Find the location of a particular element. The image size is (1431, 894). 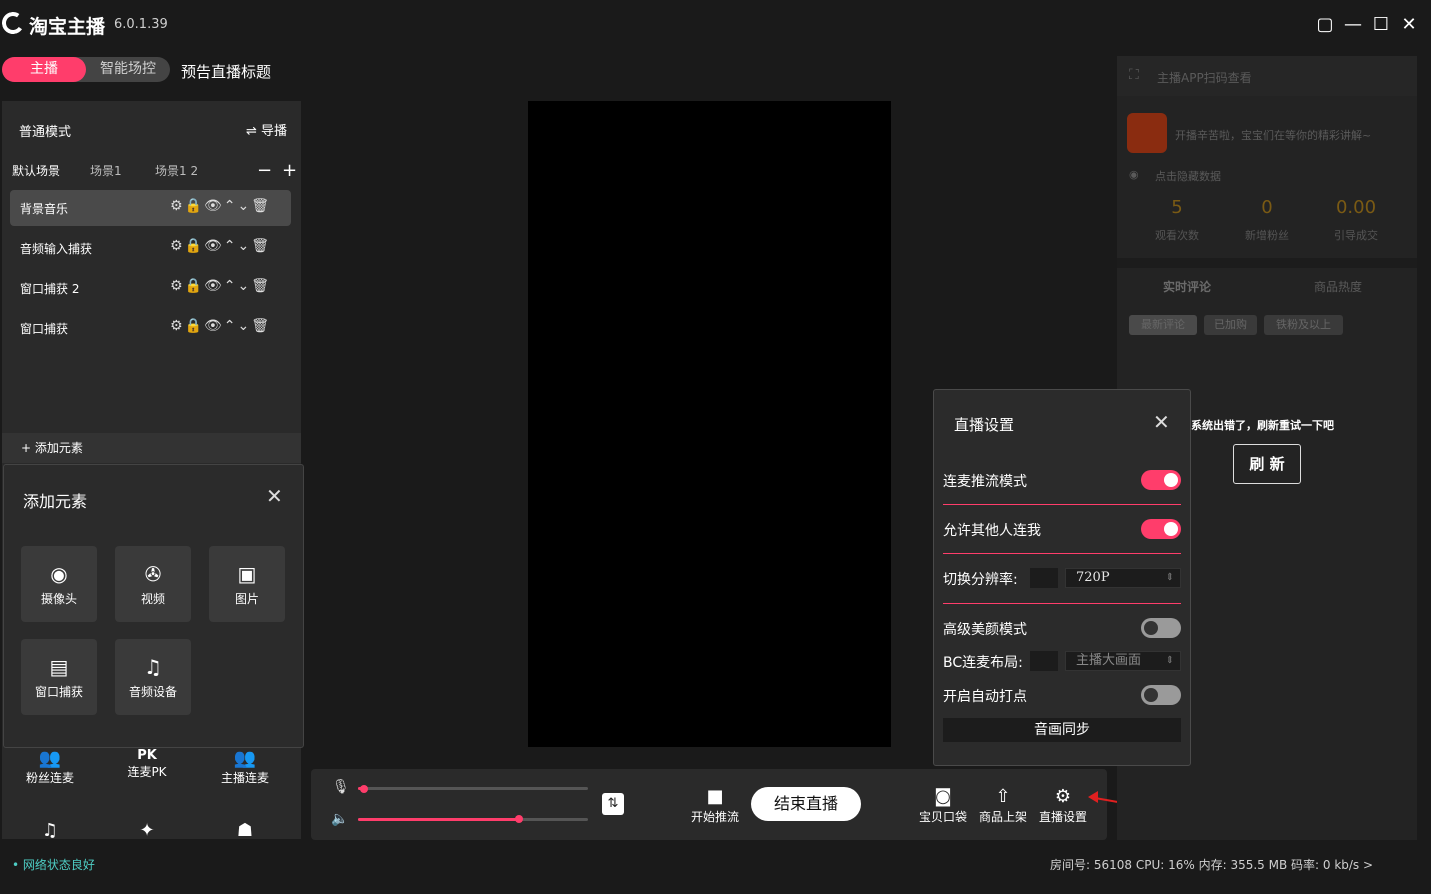

tile-image: ▣ 图片 is located at coordinates (247, 584).